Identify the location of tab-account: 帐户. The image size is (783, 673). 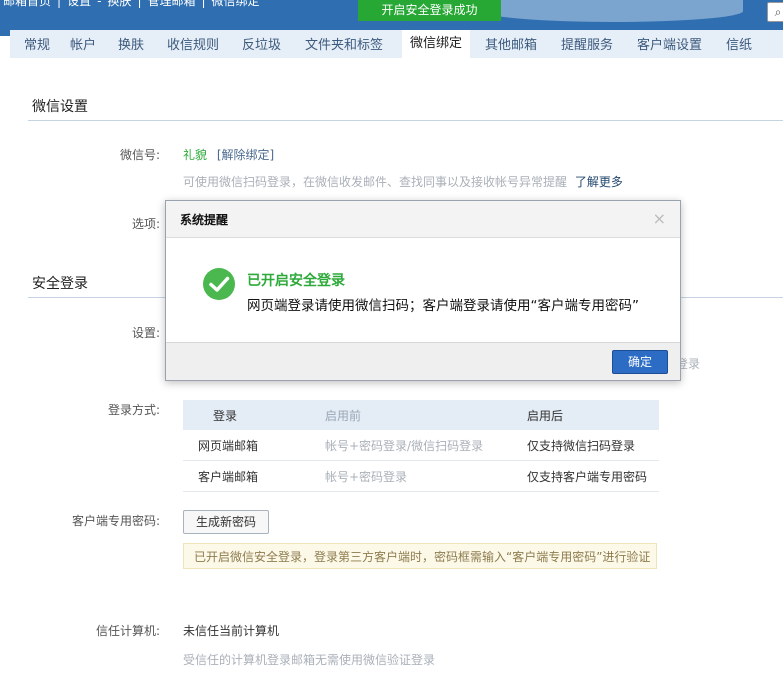
(83, 43).